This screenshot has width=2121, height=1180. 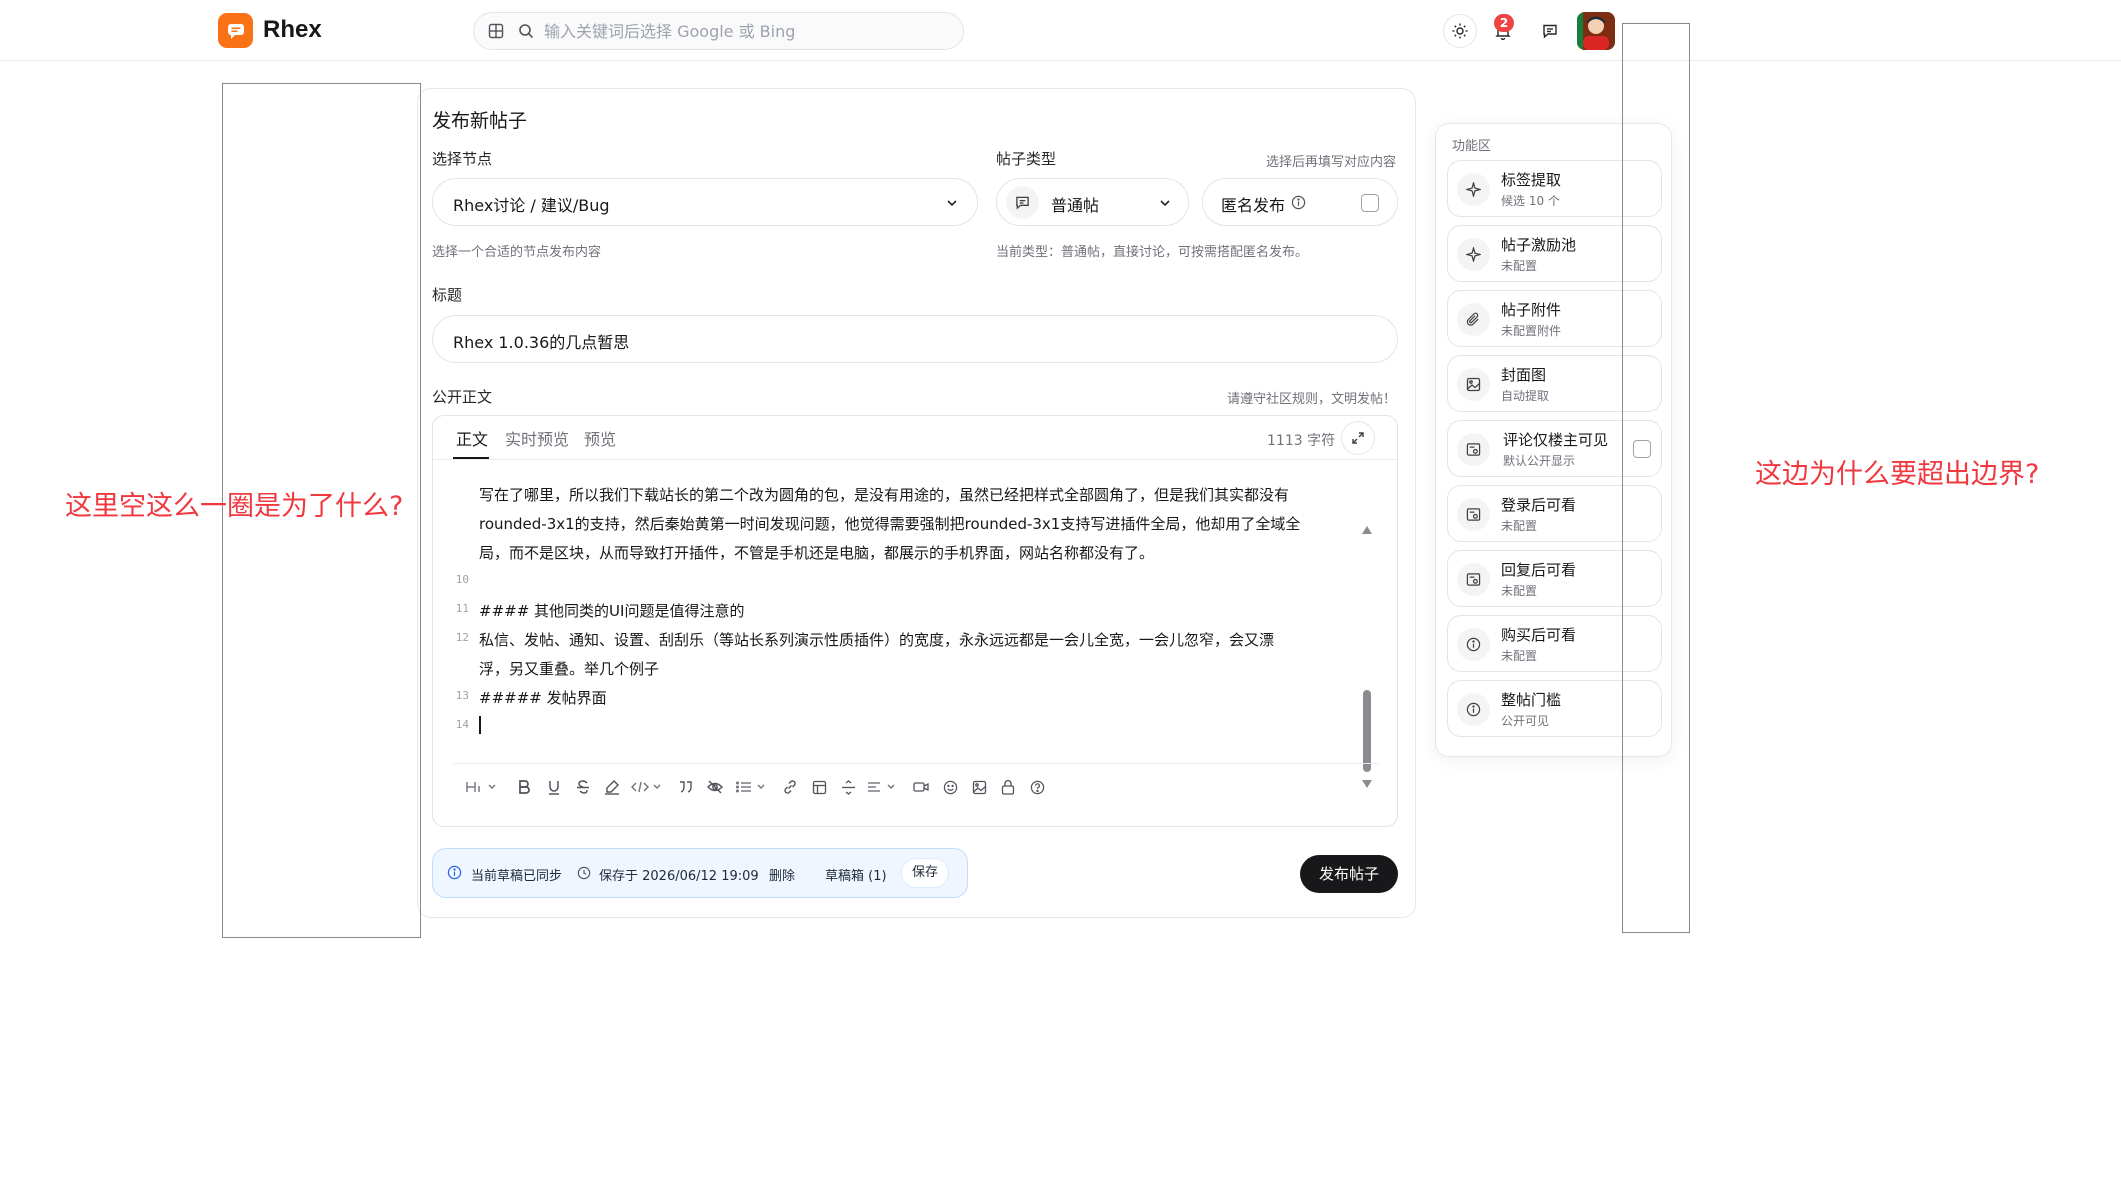 What do you see at coordinates (1539, 505) in the screenshot?
I see `panel-item-name: 登录后可看` at bounding box center [1539, 505].